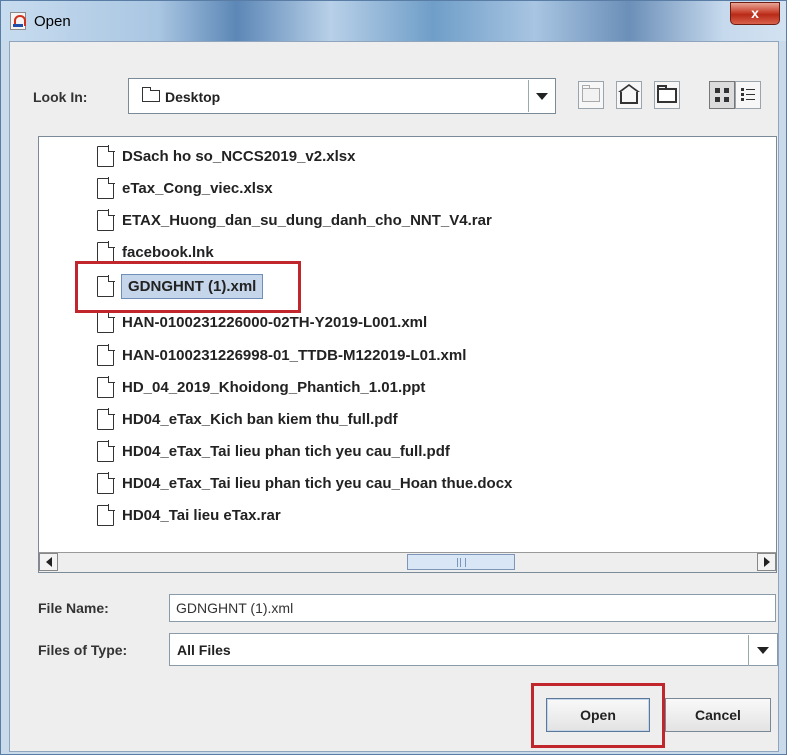 This screenshot has height=755, width=787. I want to click on file-name: DSach ho so_NCCS2019_v2.xlsx, so click(239, 156).